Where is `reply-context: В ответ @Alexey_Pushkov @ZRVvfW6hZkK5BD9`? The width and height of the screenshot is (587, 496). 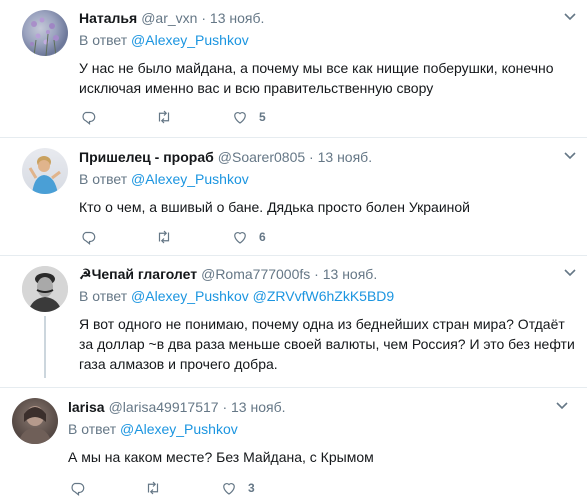 reply-context: В ответ @Alexey_Pushkov @ZRVvfW6hZkK5BD9 is located at coordinates (327, 296).